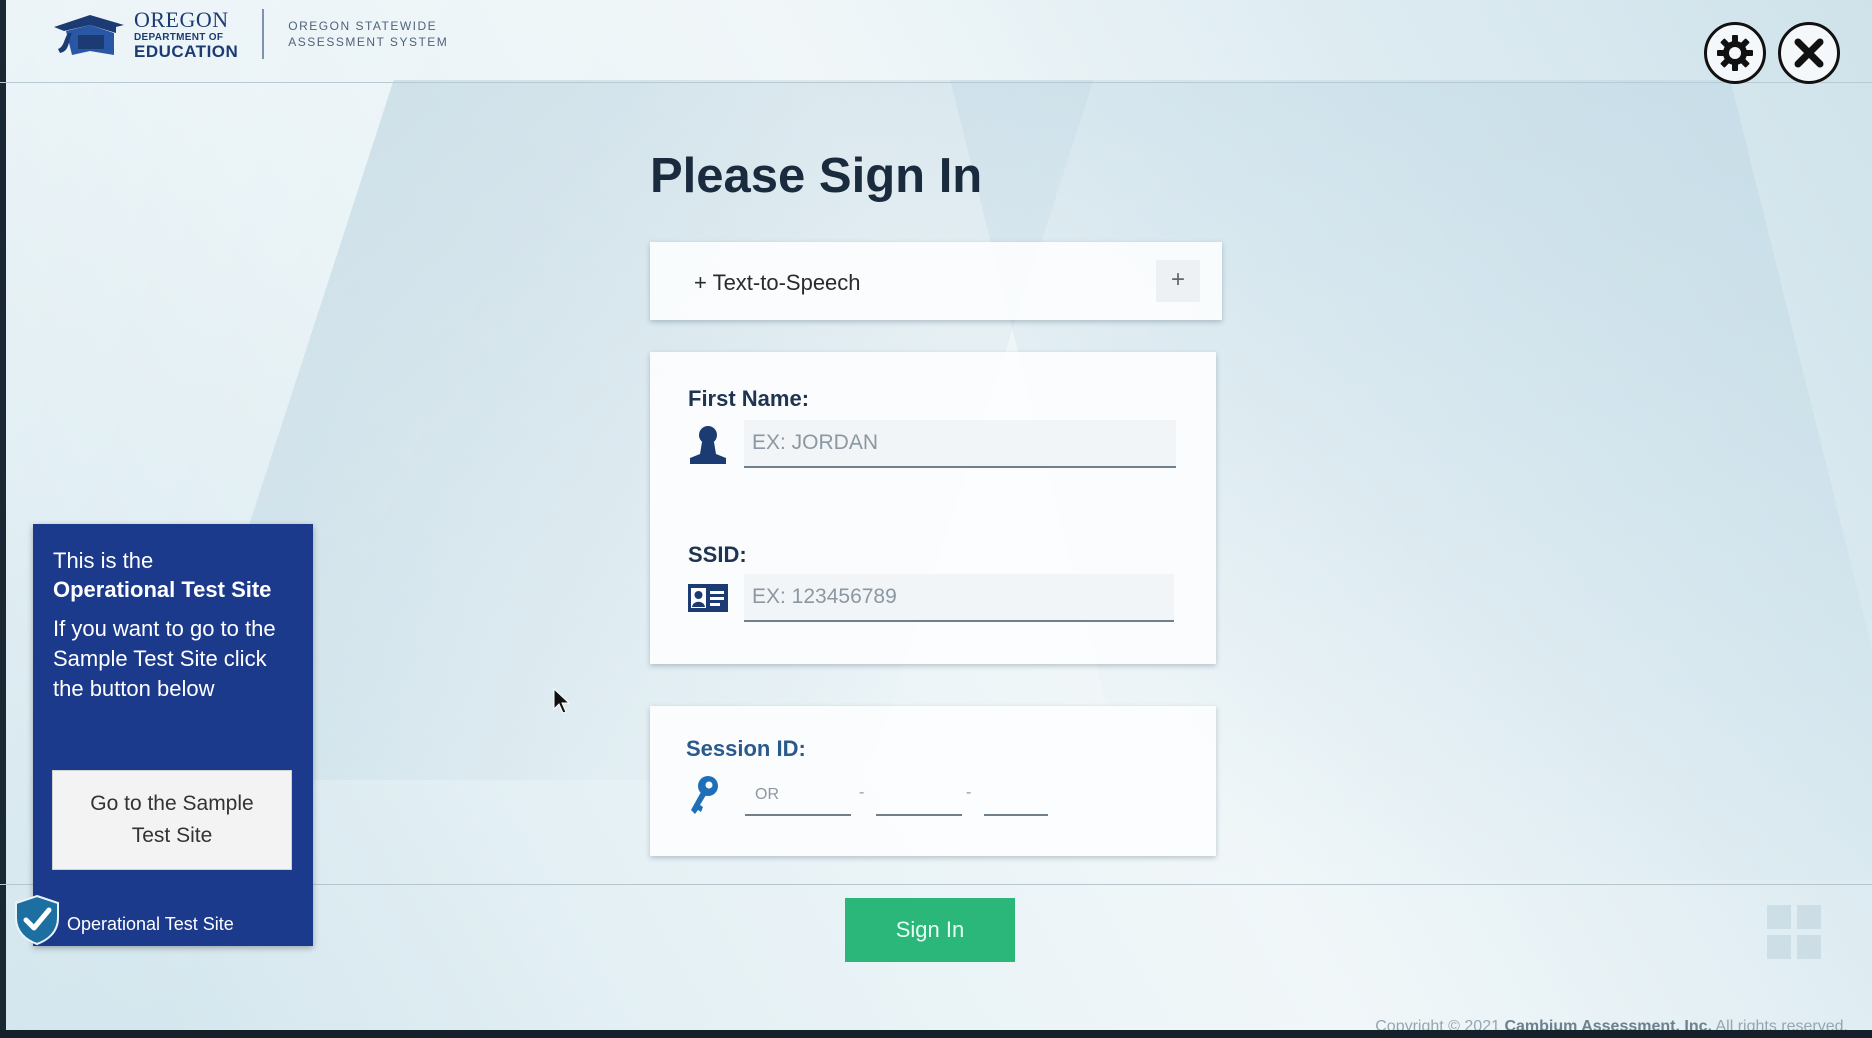 The width and height of the screenshot is (1872, 1038). What do you see at coordinates (777, 283) in the screenshot?
I see `text-to-speech-label: + Text-to-Speech` at bounding box center [777, 283].